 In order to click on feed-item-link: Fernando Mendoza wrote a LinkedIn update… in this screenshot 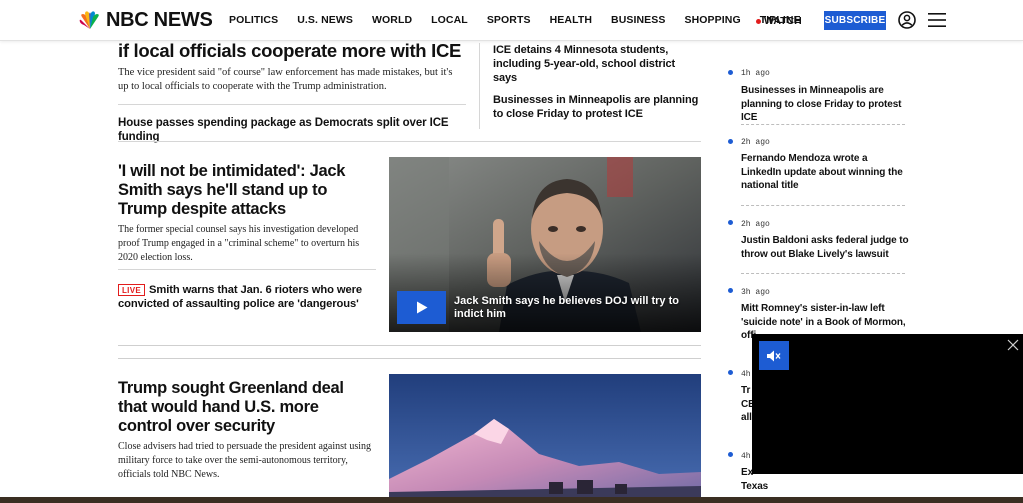, I will do `click(825, 172)`.